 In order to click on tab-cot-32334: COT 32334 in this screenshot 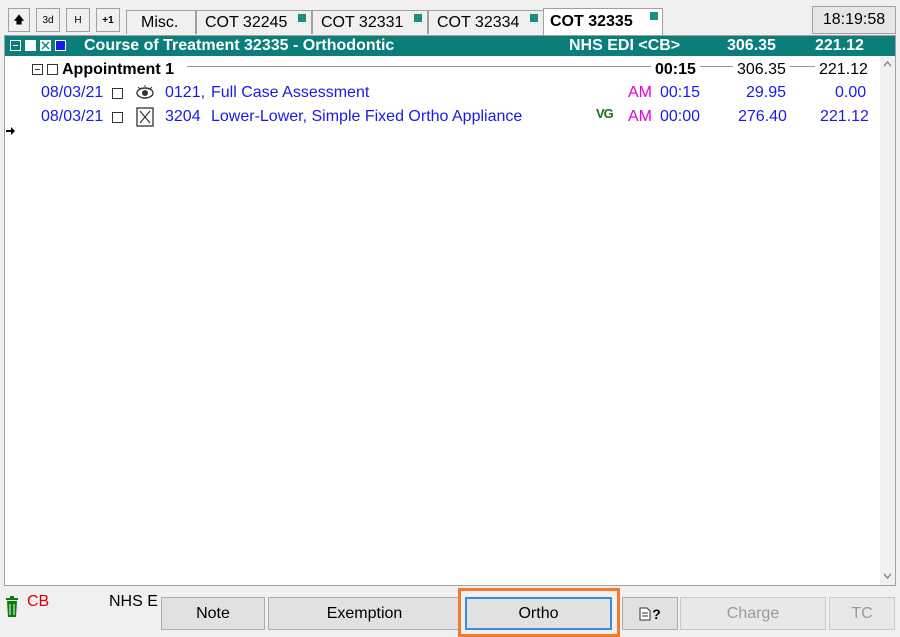, I will do `click(486, 22)`.